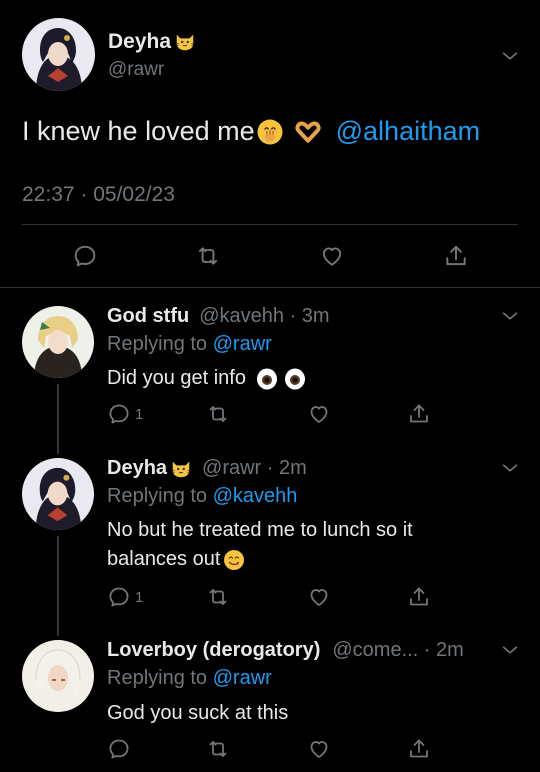  I want to click on display-name: Loverboy (derogatory), so click(213, 650).